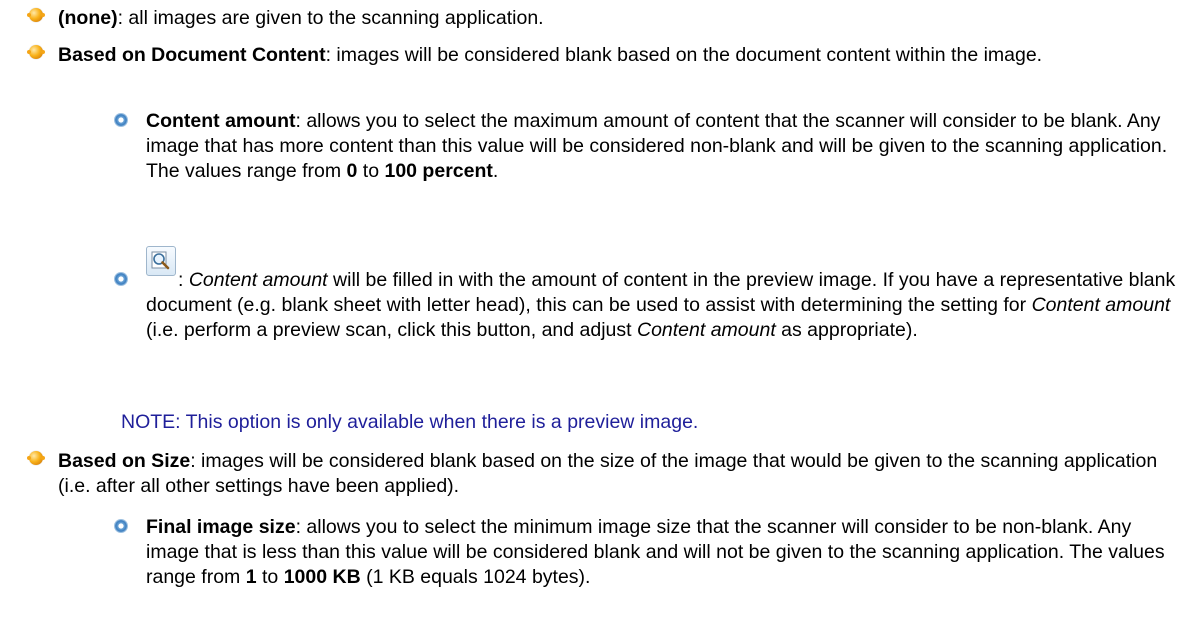  I want to click on content-amount-mid: to, so click(370, 171).